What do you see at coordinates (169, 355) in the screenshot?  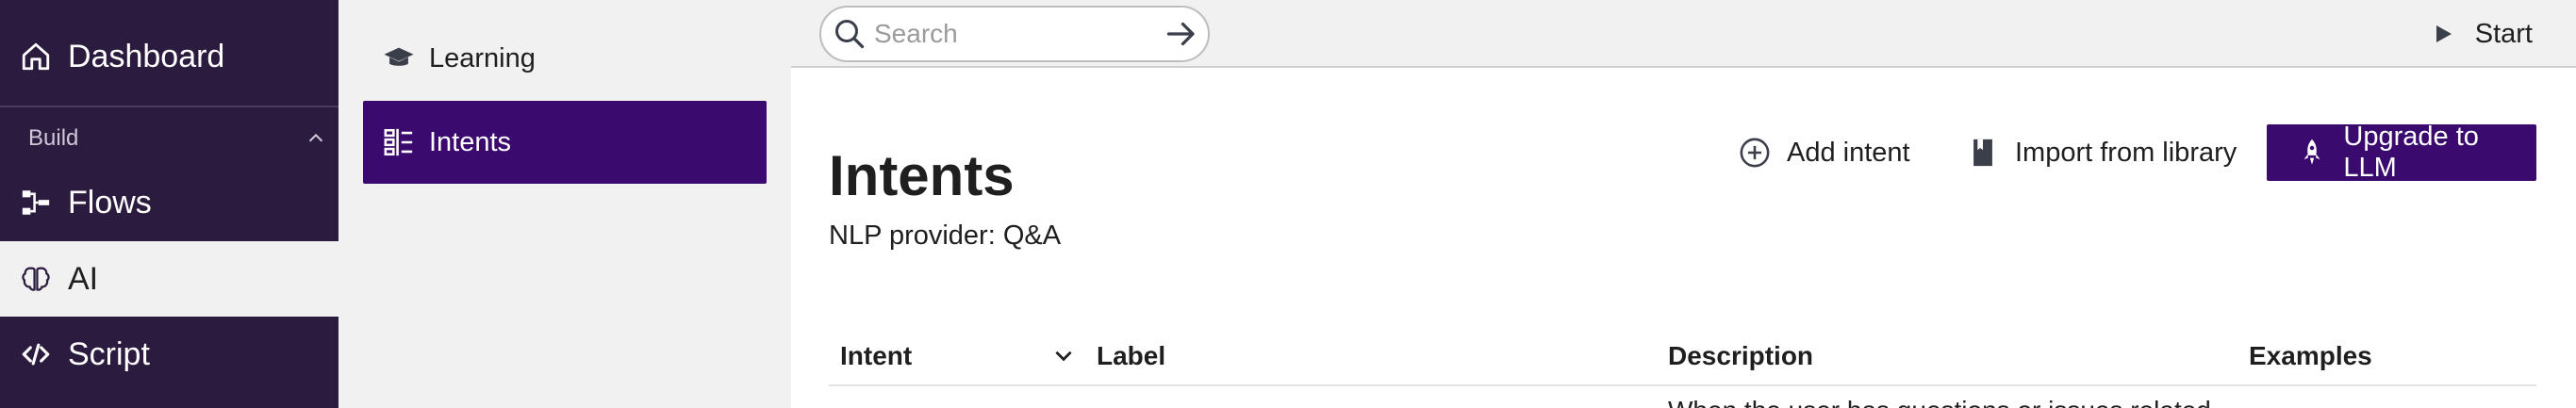 I see `nav-script: Script` at bounding box center [169, 355].